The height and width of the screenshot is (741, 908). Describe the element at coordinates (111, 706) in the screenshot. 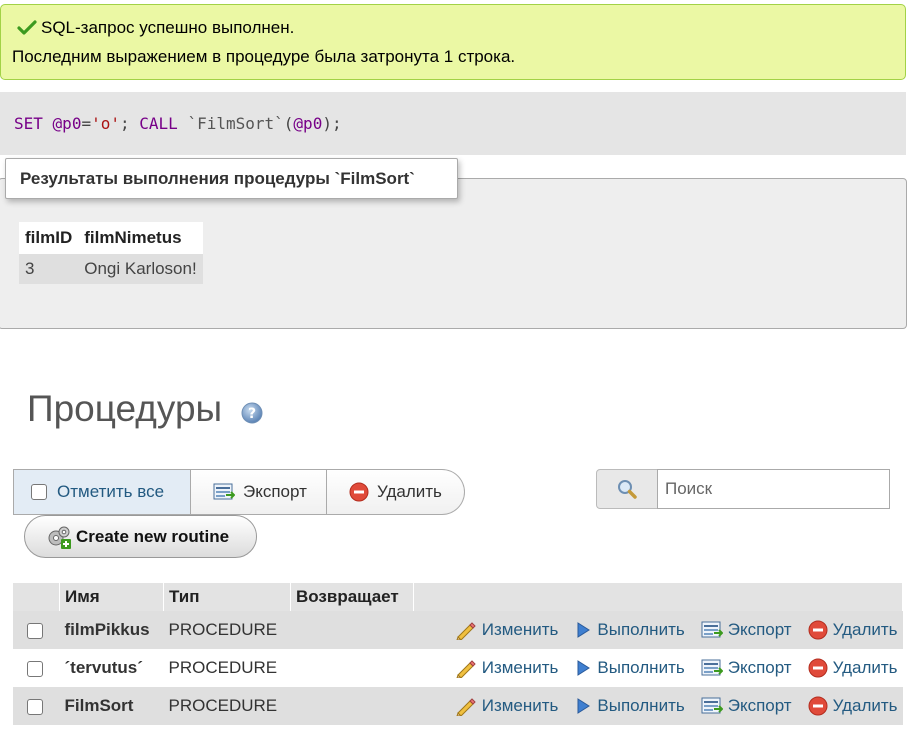

I see `routine-name: FilmSort` at that location.